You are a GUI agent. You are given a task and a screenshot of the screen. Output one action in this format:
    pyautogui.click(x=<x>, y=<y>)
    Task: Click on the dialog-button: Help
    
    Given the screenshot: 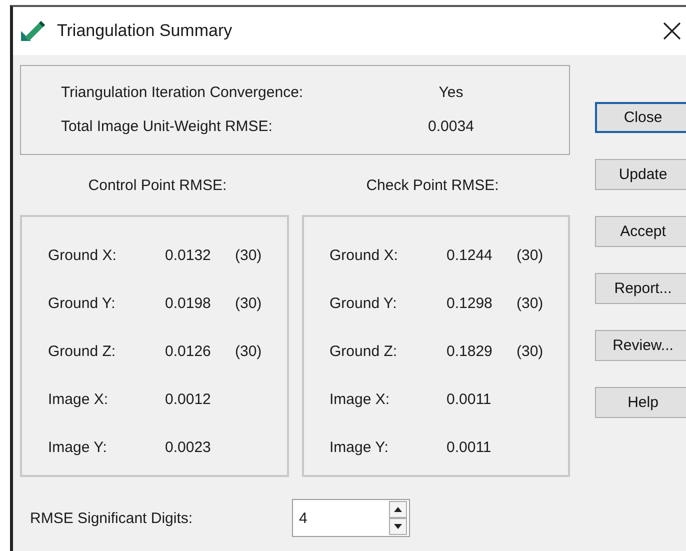 What is the action you would take?
    pyautogui.click(x=640, y=402)
    